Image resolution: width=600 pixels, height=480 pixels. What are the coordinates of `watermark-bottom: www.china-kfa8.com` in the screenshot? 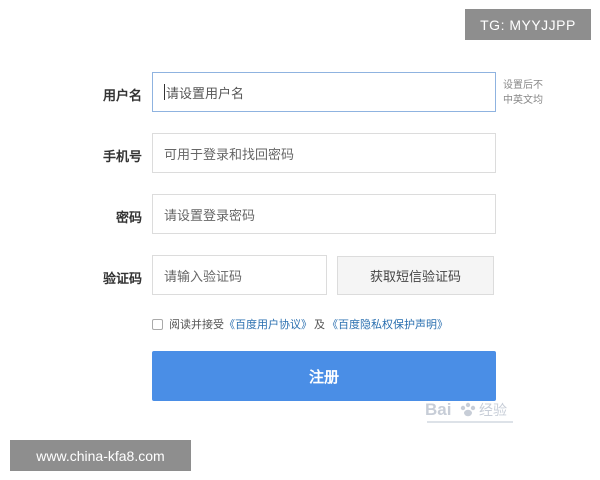 It's located at (100, 455).